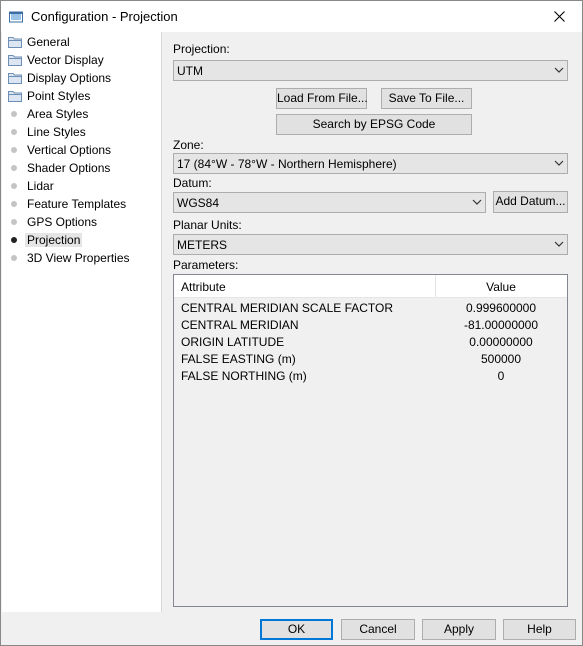 The height and width of the screenshot is (646, 583). Describe the element at coordinates (62, 222) in the screenshot. I see `nav-item-label: GPS Options` at that location.